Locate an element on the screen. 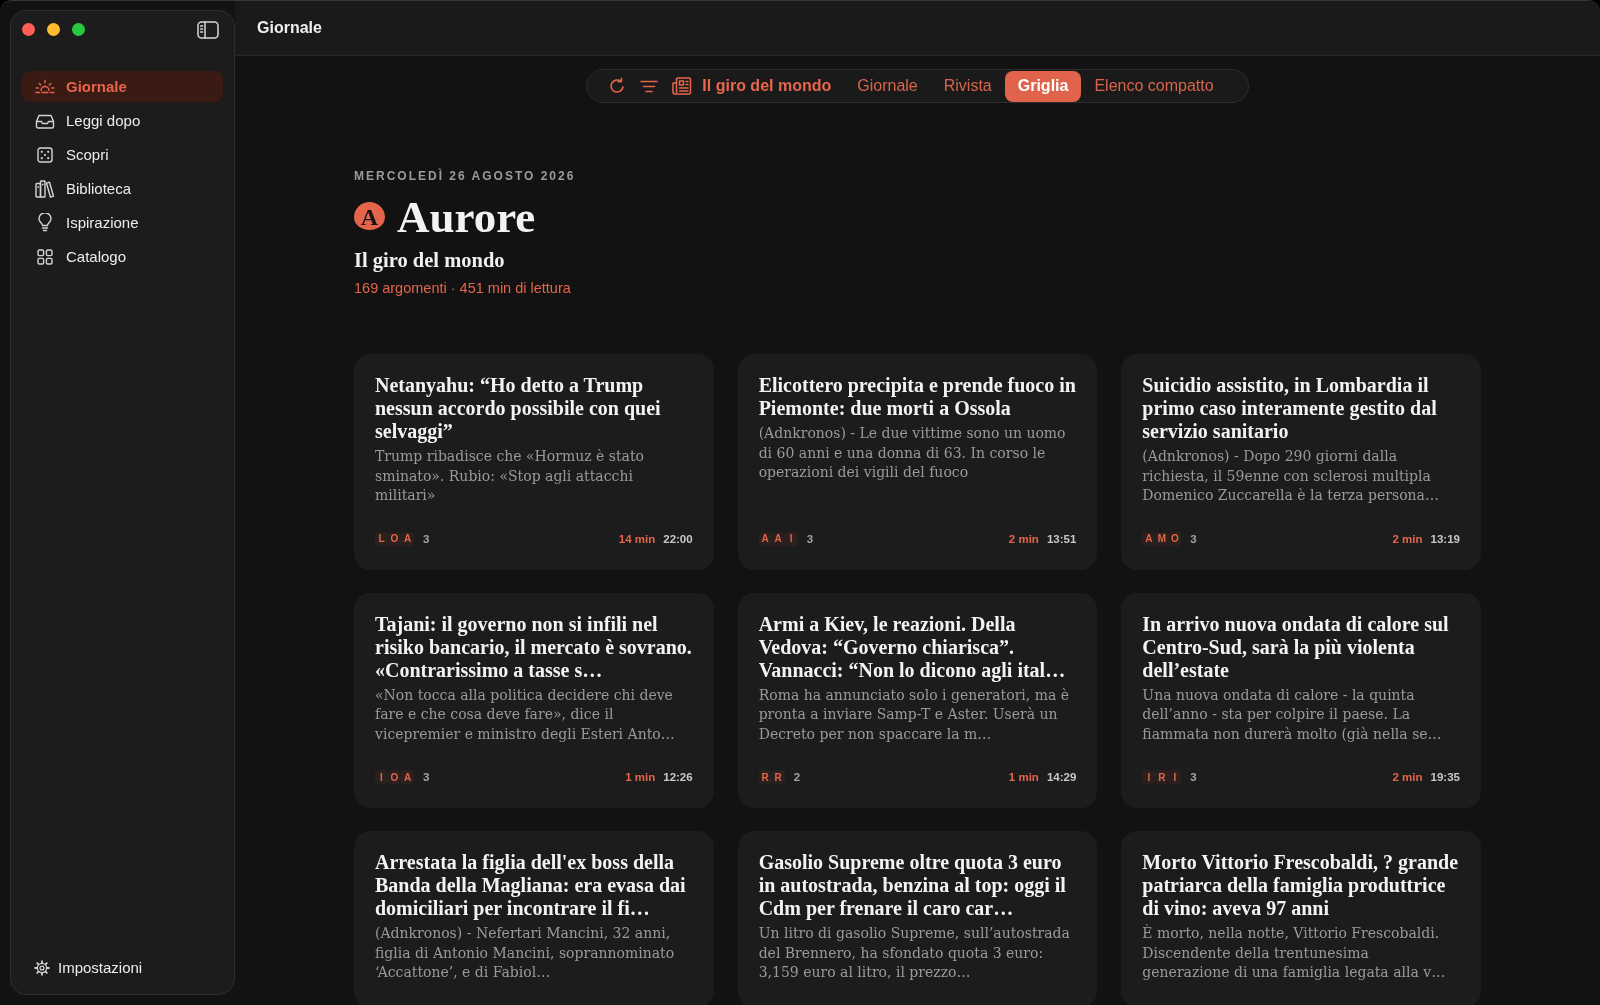 Image resolution: width=1600 pixels, height=1005 pixels. settings-icon is located at coordinates (42, 967).